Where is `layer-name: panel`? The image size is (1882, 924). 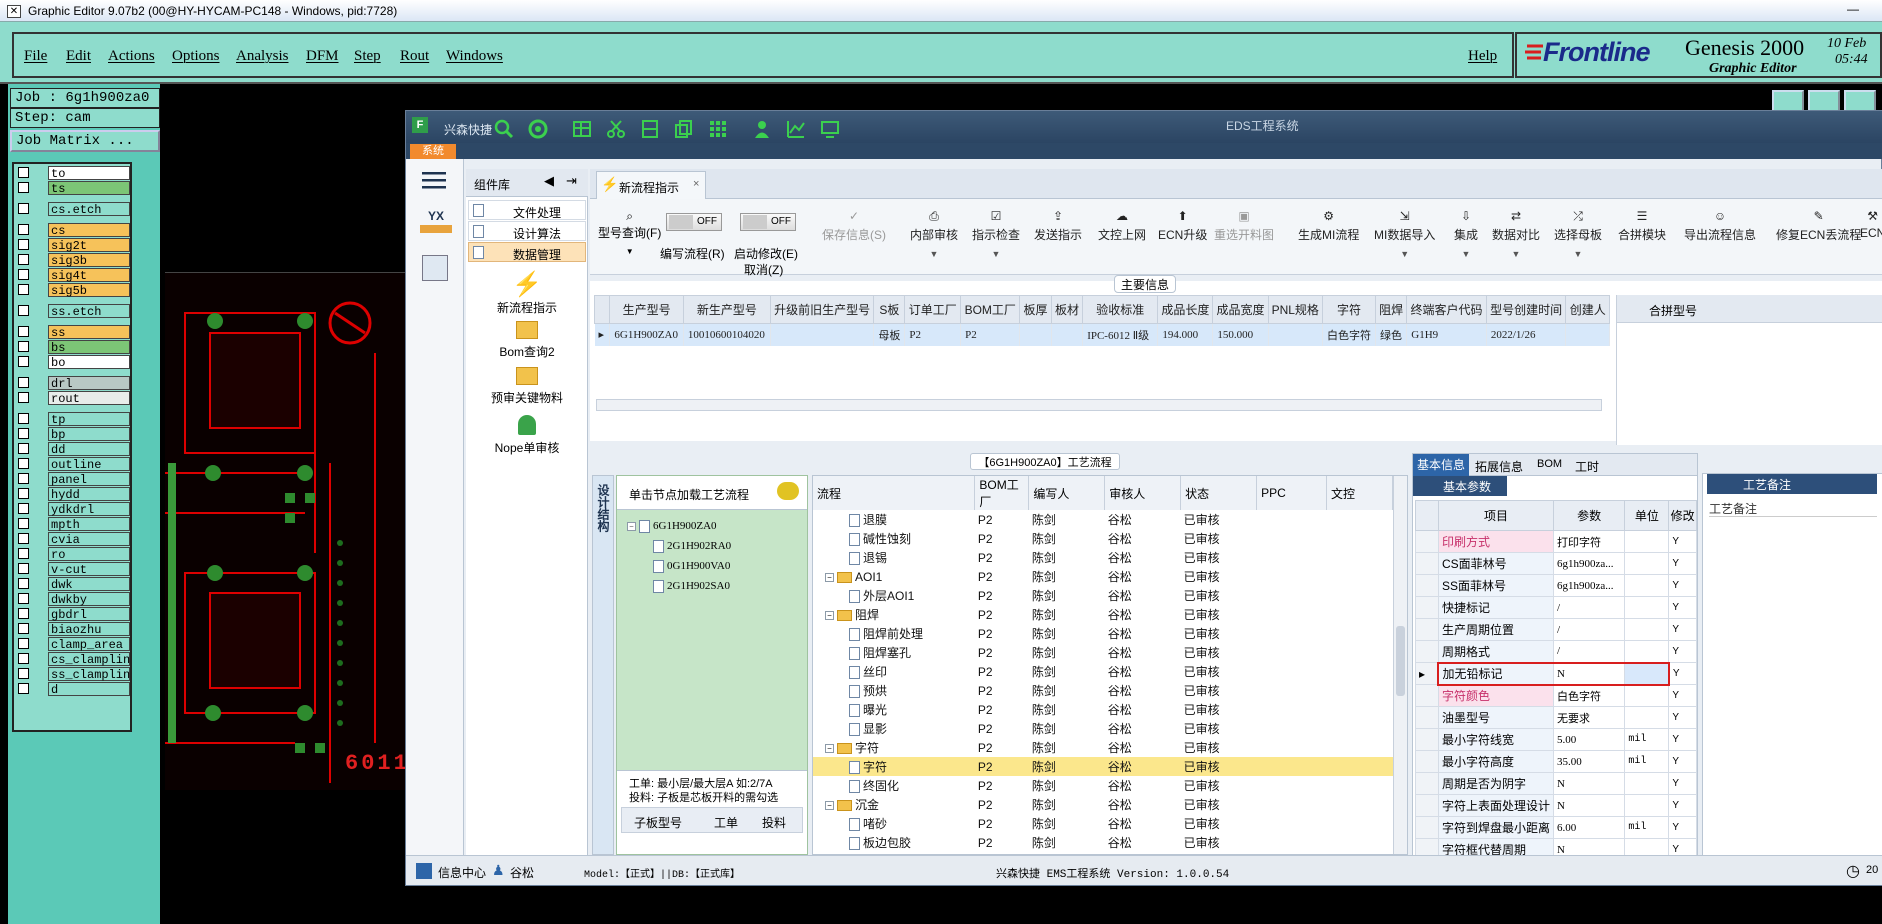 layer-name: panel is located at coordinates (89, 479).